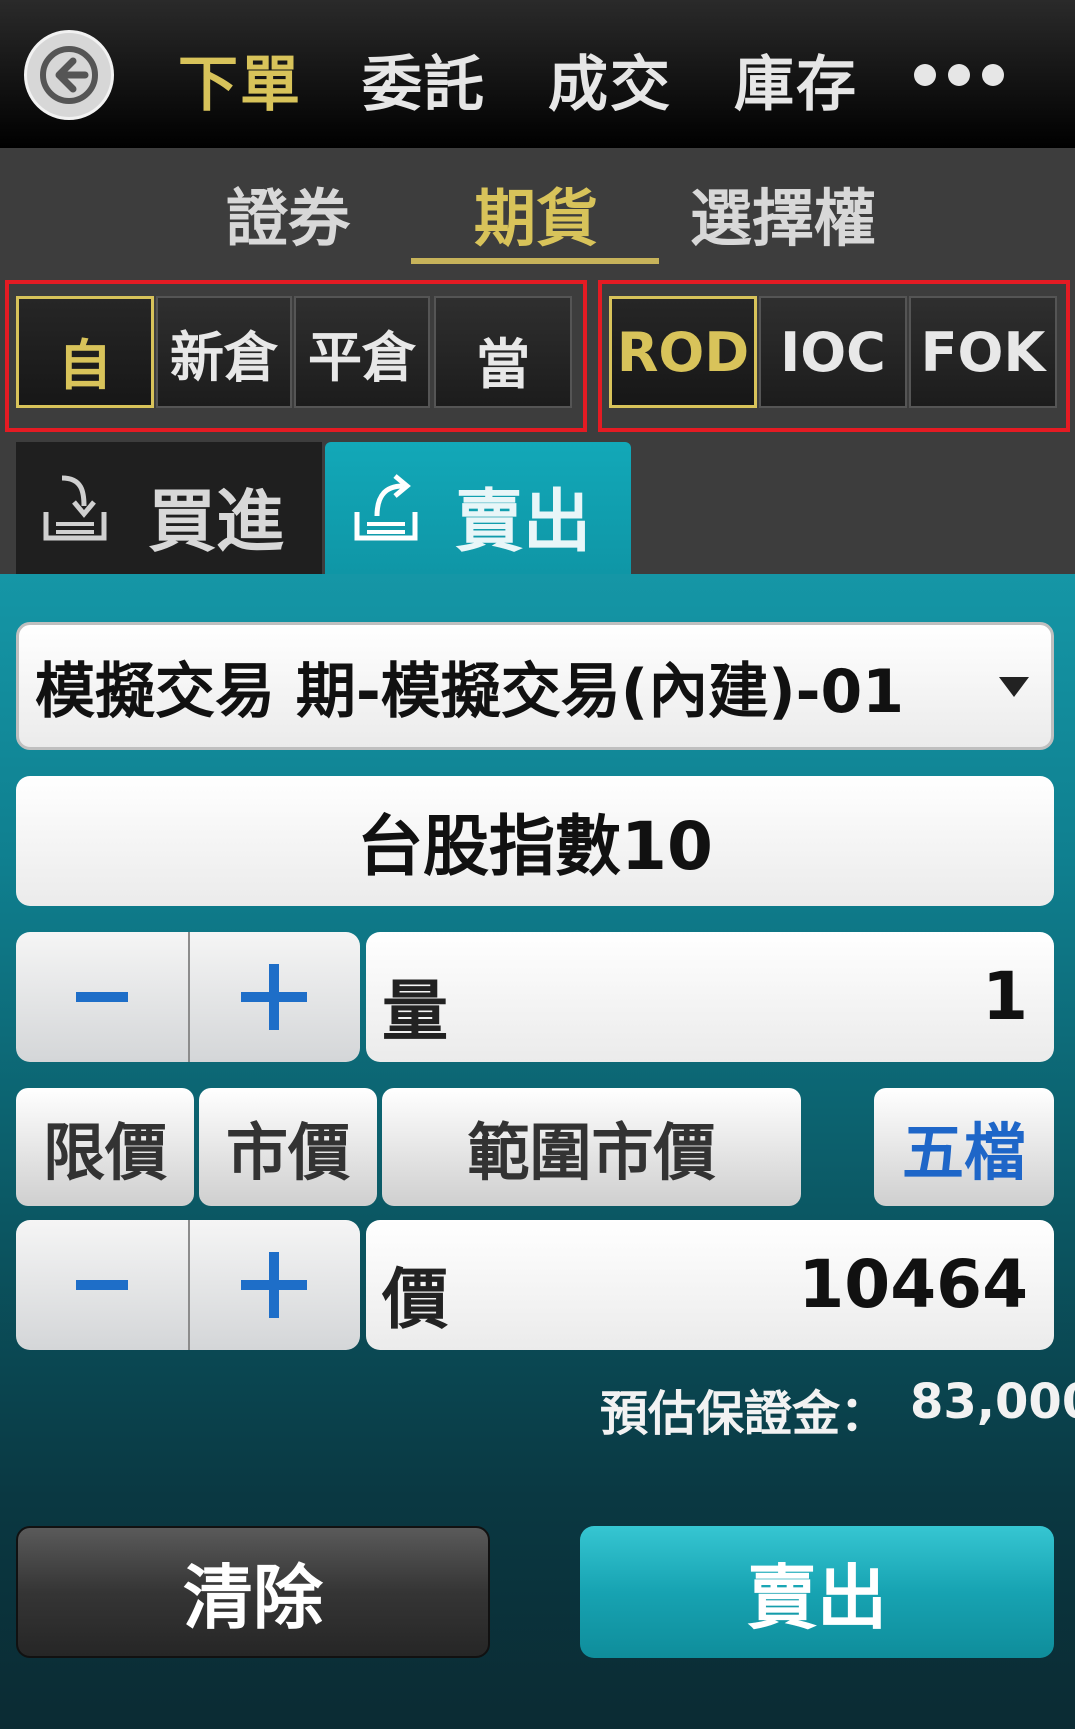  Describe the element at coordinates (535, 841) in the screenshot. I see `symbol-field: 台股指數10` at that location.